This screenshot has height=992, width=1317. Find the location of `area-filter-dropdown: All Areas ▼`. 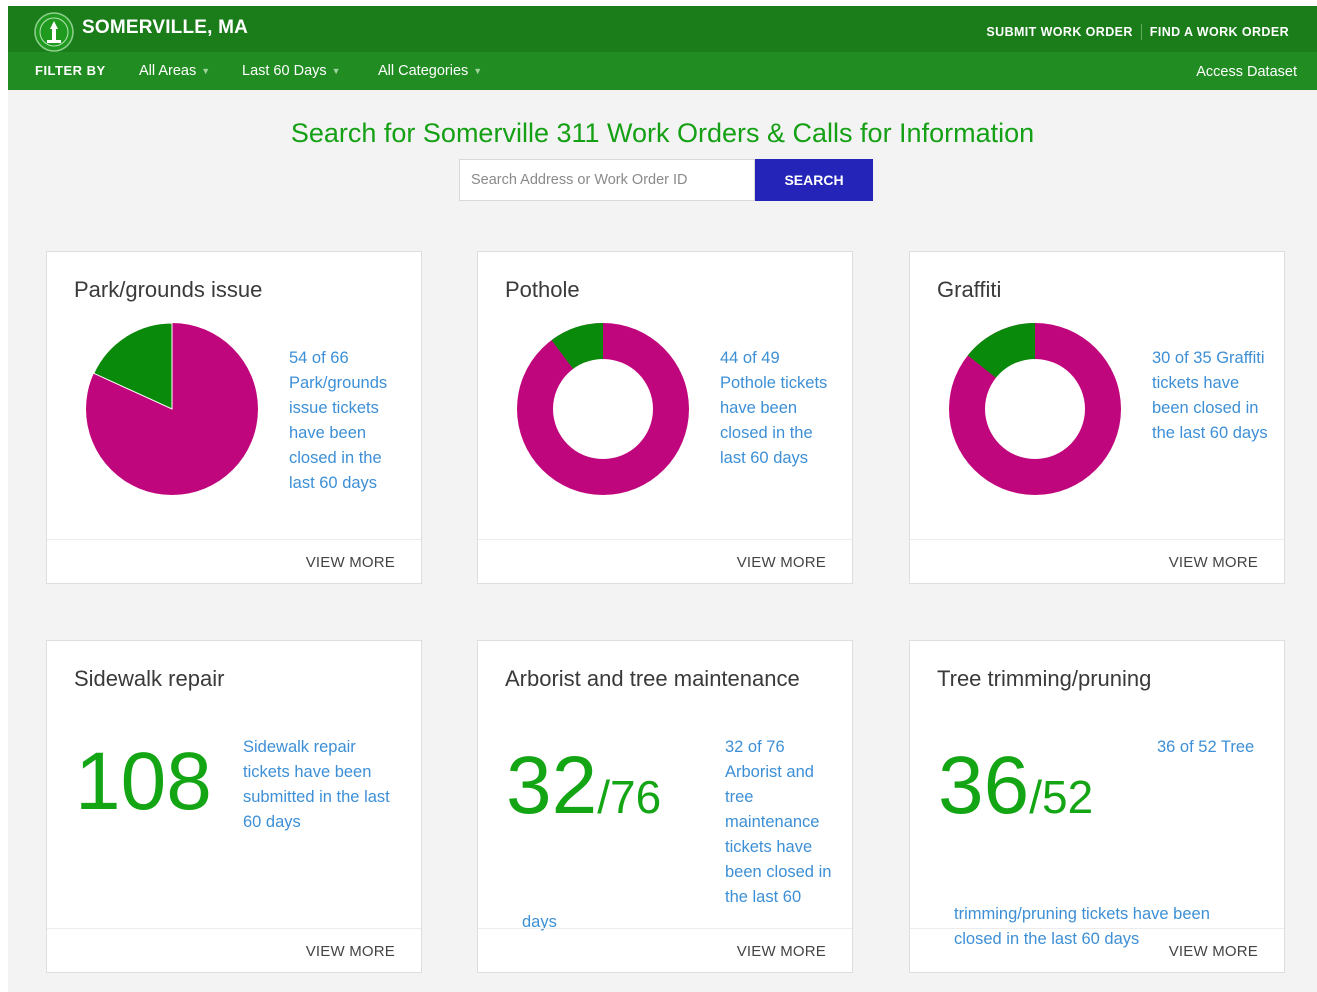

area-filter-dropdown: All Areas ▼ is located at coordinates (174, 71).